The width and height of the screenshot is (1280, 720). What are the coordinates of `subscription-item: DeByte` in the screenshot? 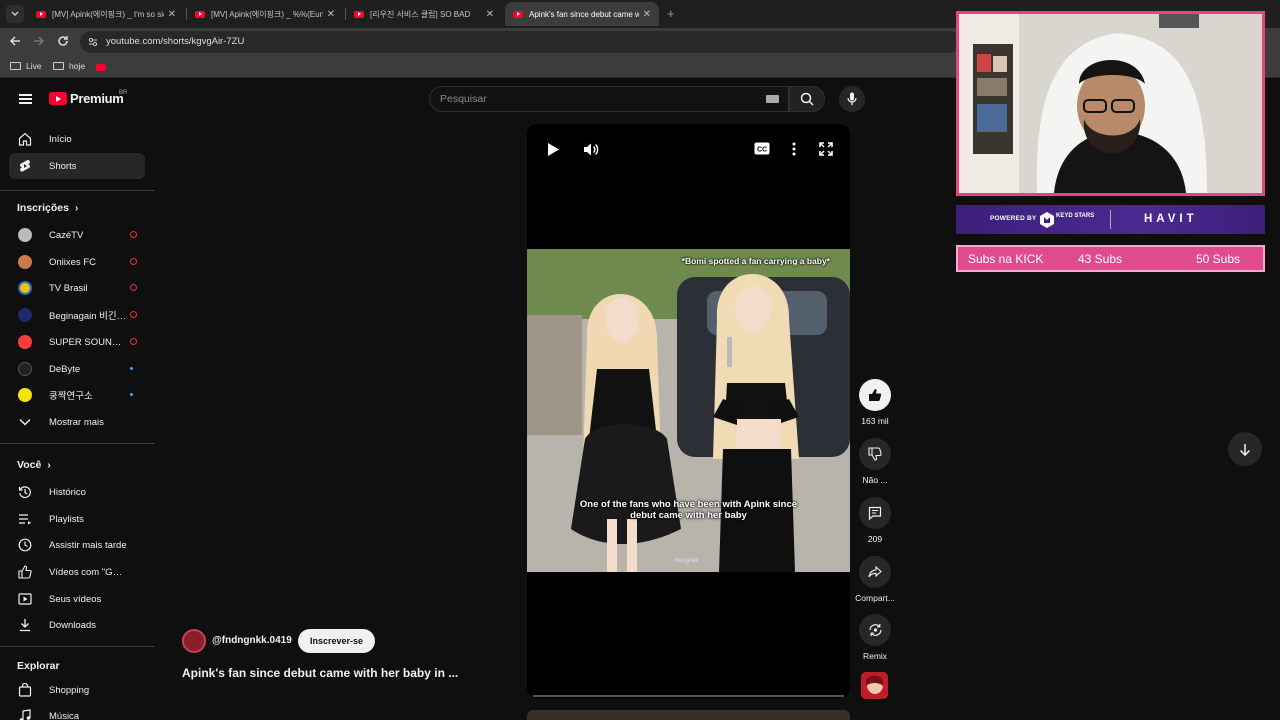 It's located at (77, 369).